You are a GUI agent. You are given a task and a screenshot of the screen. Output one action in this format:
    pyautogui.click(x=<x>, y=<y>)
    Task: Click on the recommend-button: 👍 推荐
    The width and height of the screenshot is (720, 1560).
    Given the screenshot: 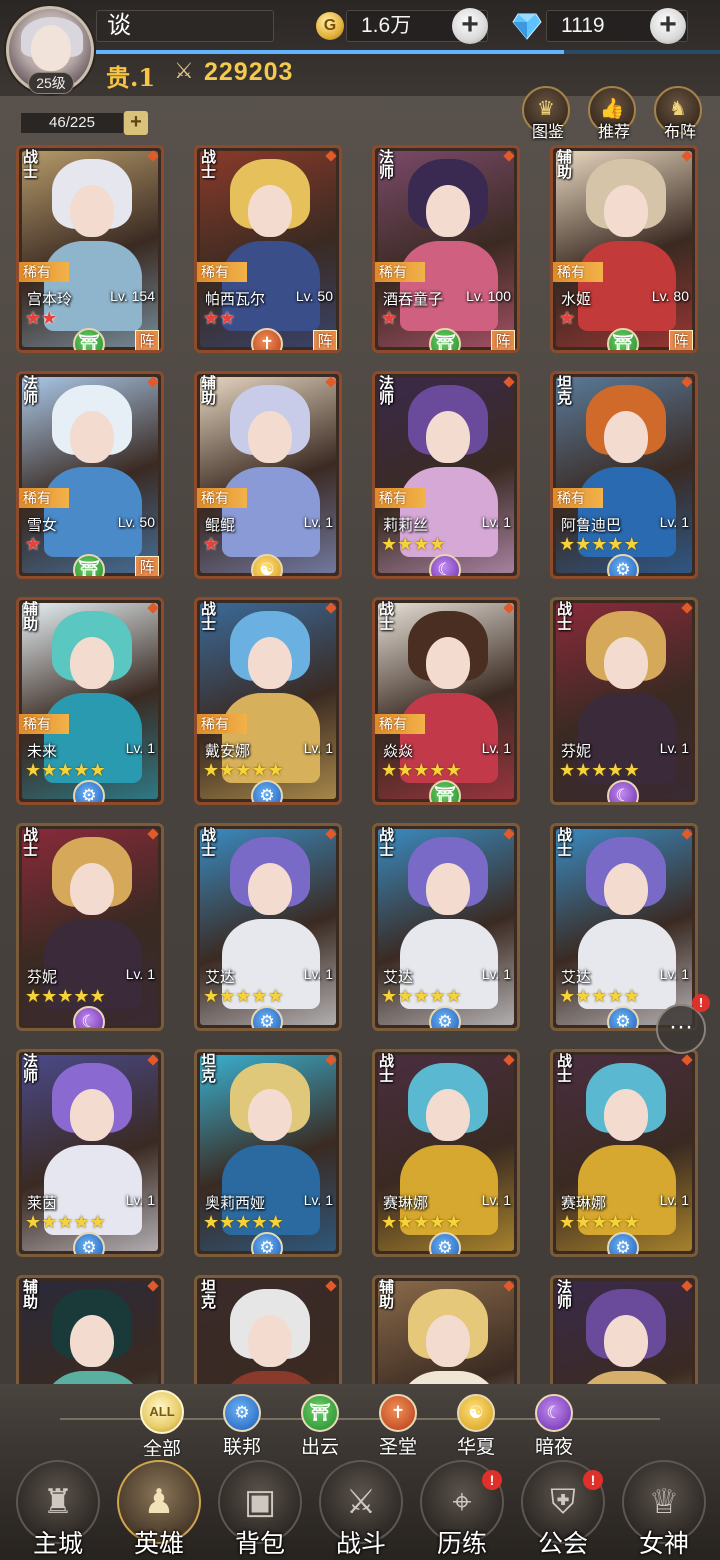 What is the action you would take?
    pyautogui.click(x=612, y=113)
    